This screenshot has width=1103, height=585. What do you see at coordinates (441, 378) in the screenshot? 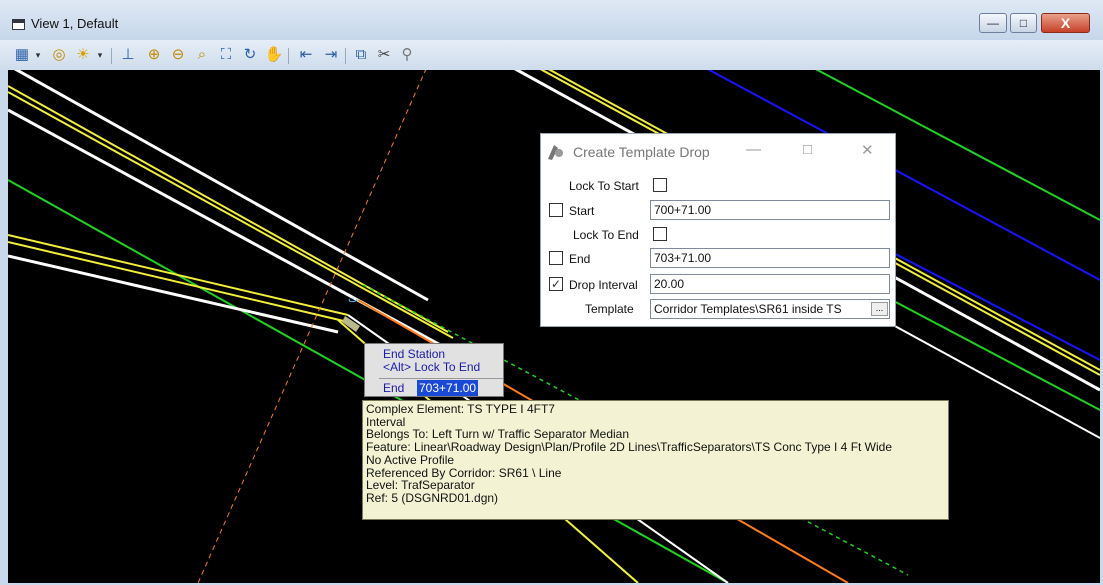
I see `prompt-divider` at bounding box center [441, 378].